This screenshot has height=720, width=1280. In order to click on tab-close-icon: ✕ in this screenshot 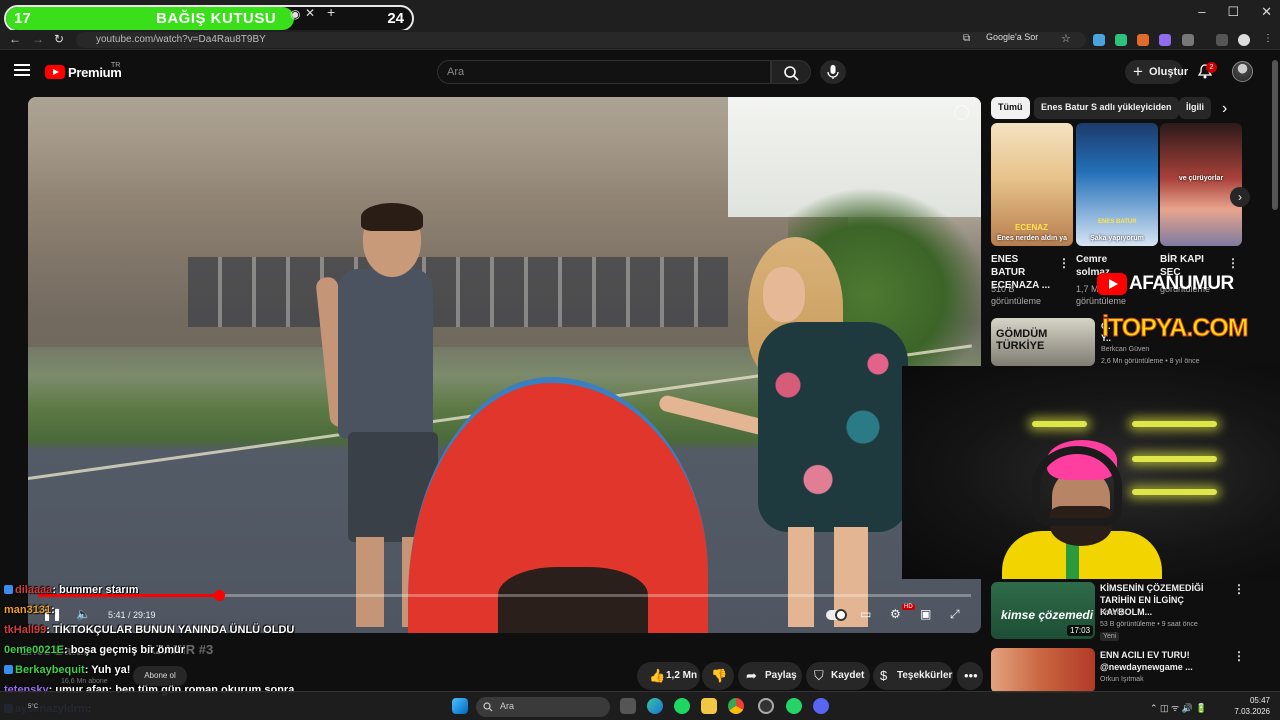, I will do `click(310, 13)`.